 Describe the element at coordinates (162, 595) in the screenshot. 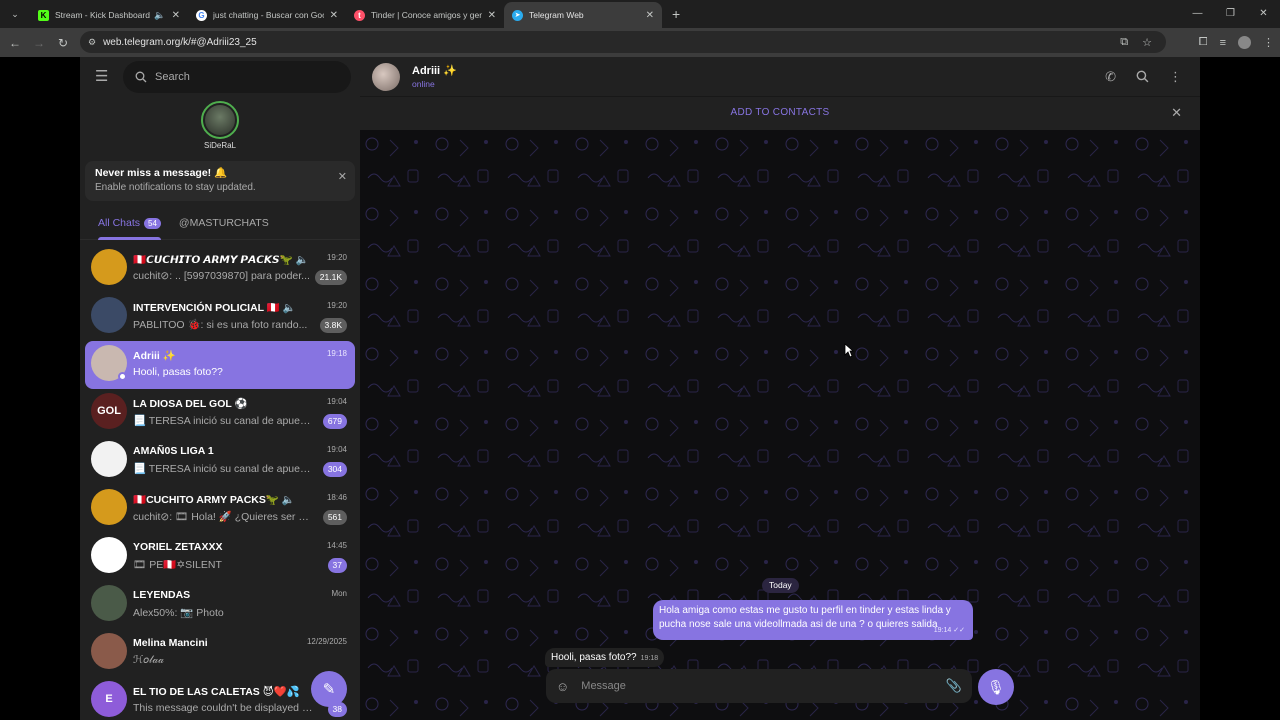

I see `chat-name: LEYENDAS` at that location.